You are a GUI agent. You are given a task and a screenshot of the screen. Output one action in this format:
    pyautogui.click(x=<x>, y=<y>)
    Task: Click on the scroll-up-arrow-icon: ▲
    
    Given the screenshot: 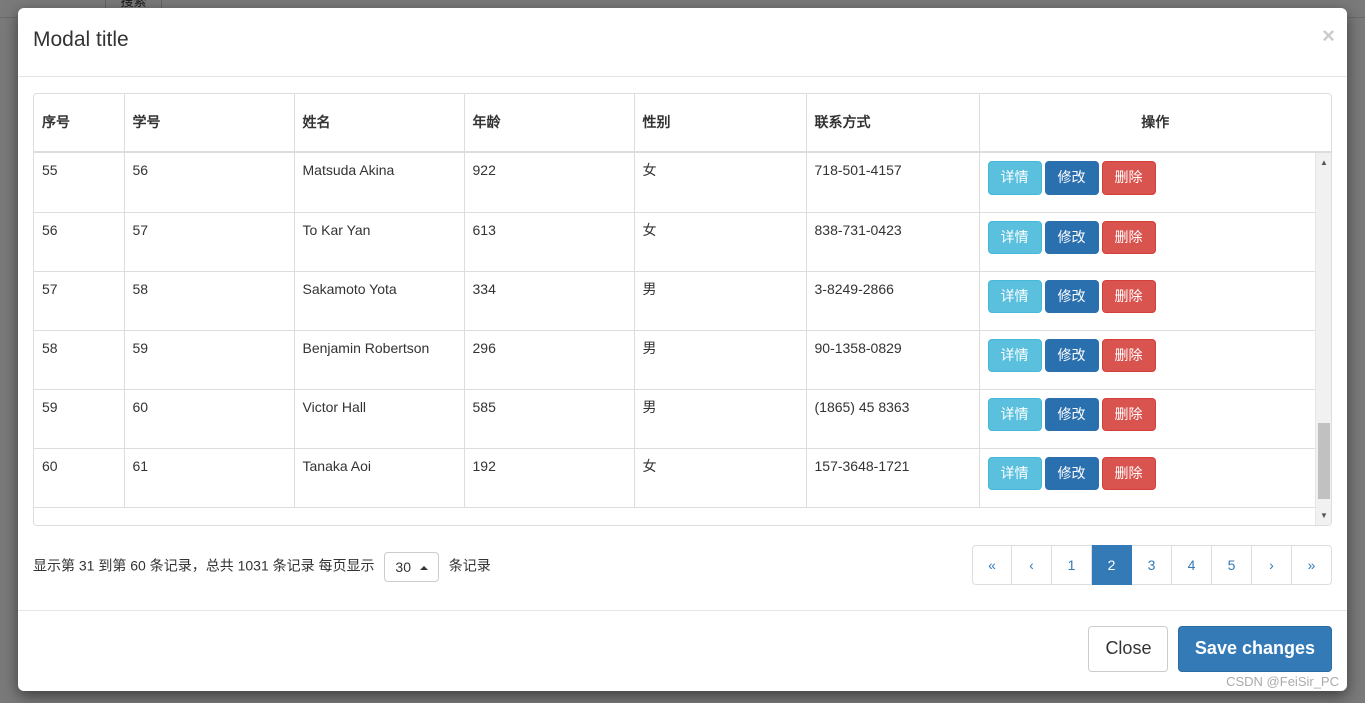 What is the action you would take?
    pyautogui.click(x=1323, y=163)
    